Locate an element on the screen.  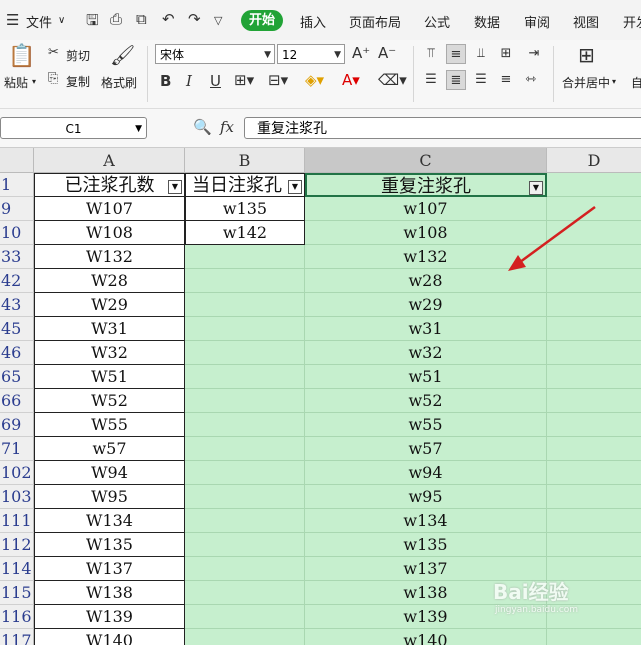
cell-a: W28 is located at coordinates (109, 281).